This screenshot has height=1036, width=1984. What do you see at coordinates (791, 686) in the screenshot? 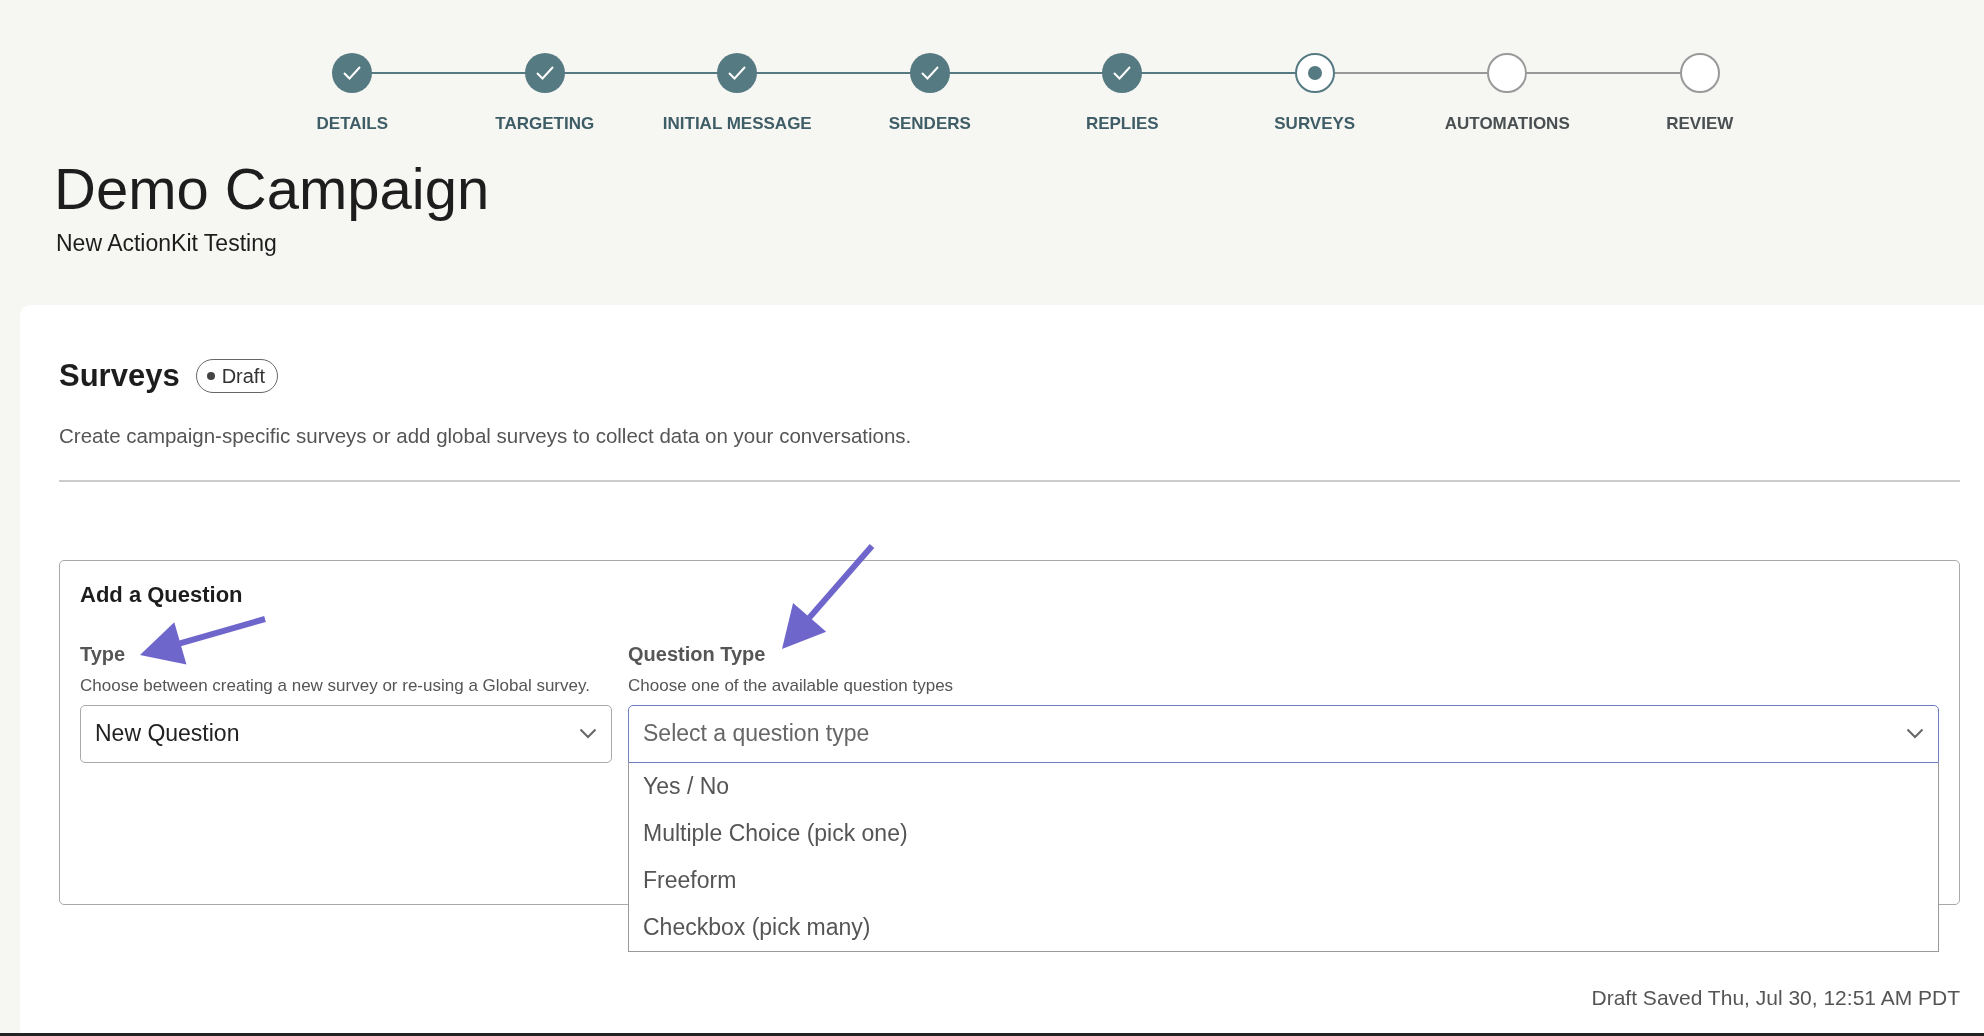
I see `field-help: Choose one of the available question types` at bounding box center [791, 686].